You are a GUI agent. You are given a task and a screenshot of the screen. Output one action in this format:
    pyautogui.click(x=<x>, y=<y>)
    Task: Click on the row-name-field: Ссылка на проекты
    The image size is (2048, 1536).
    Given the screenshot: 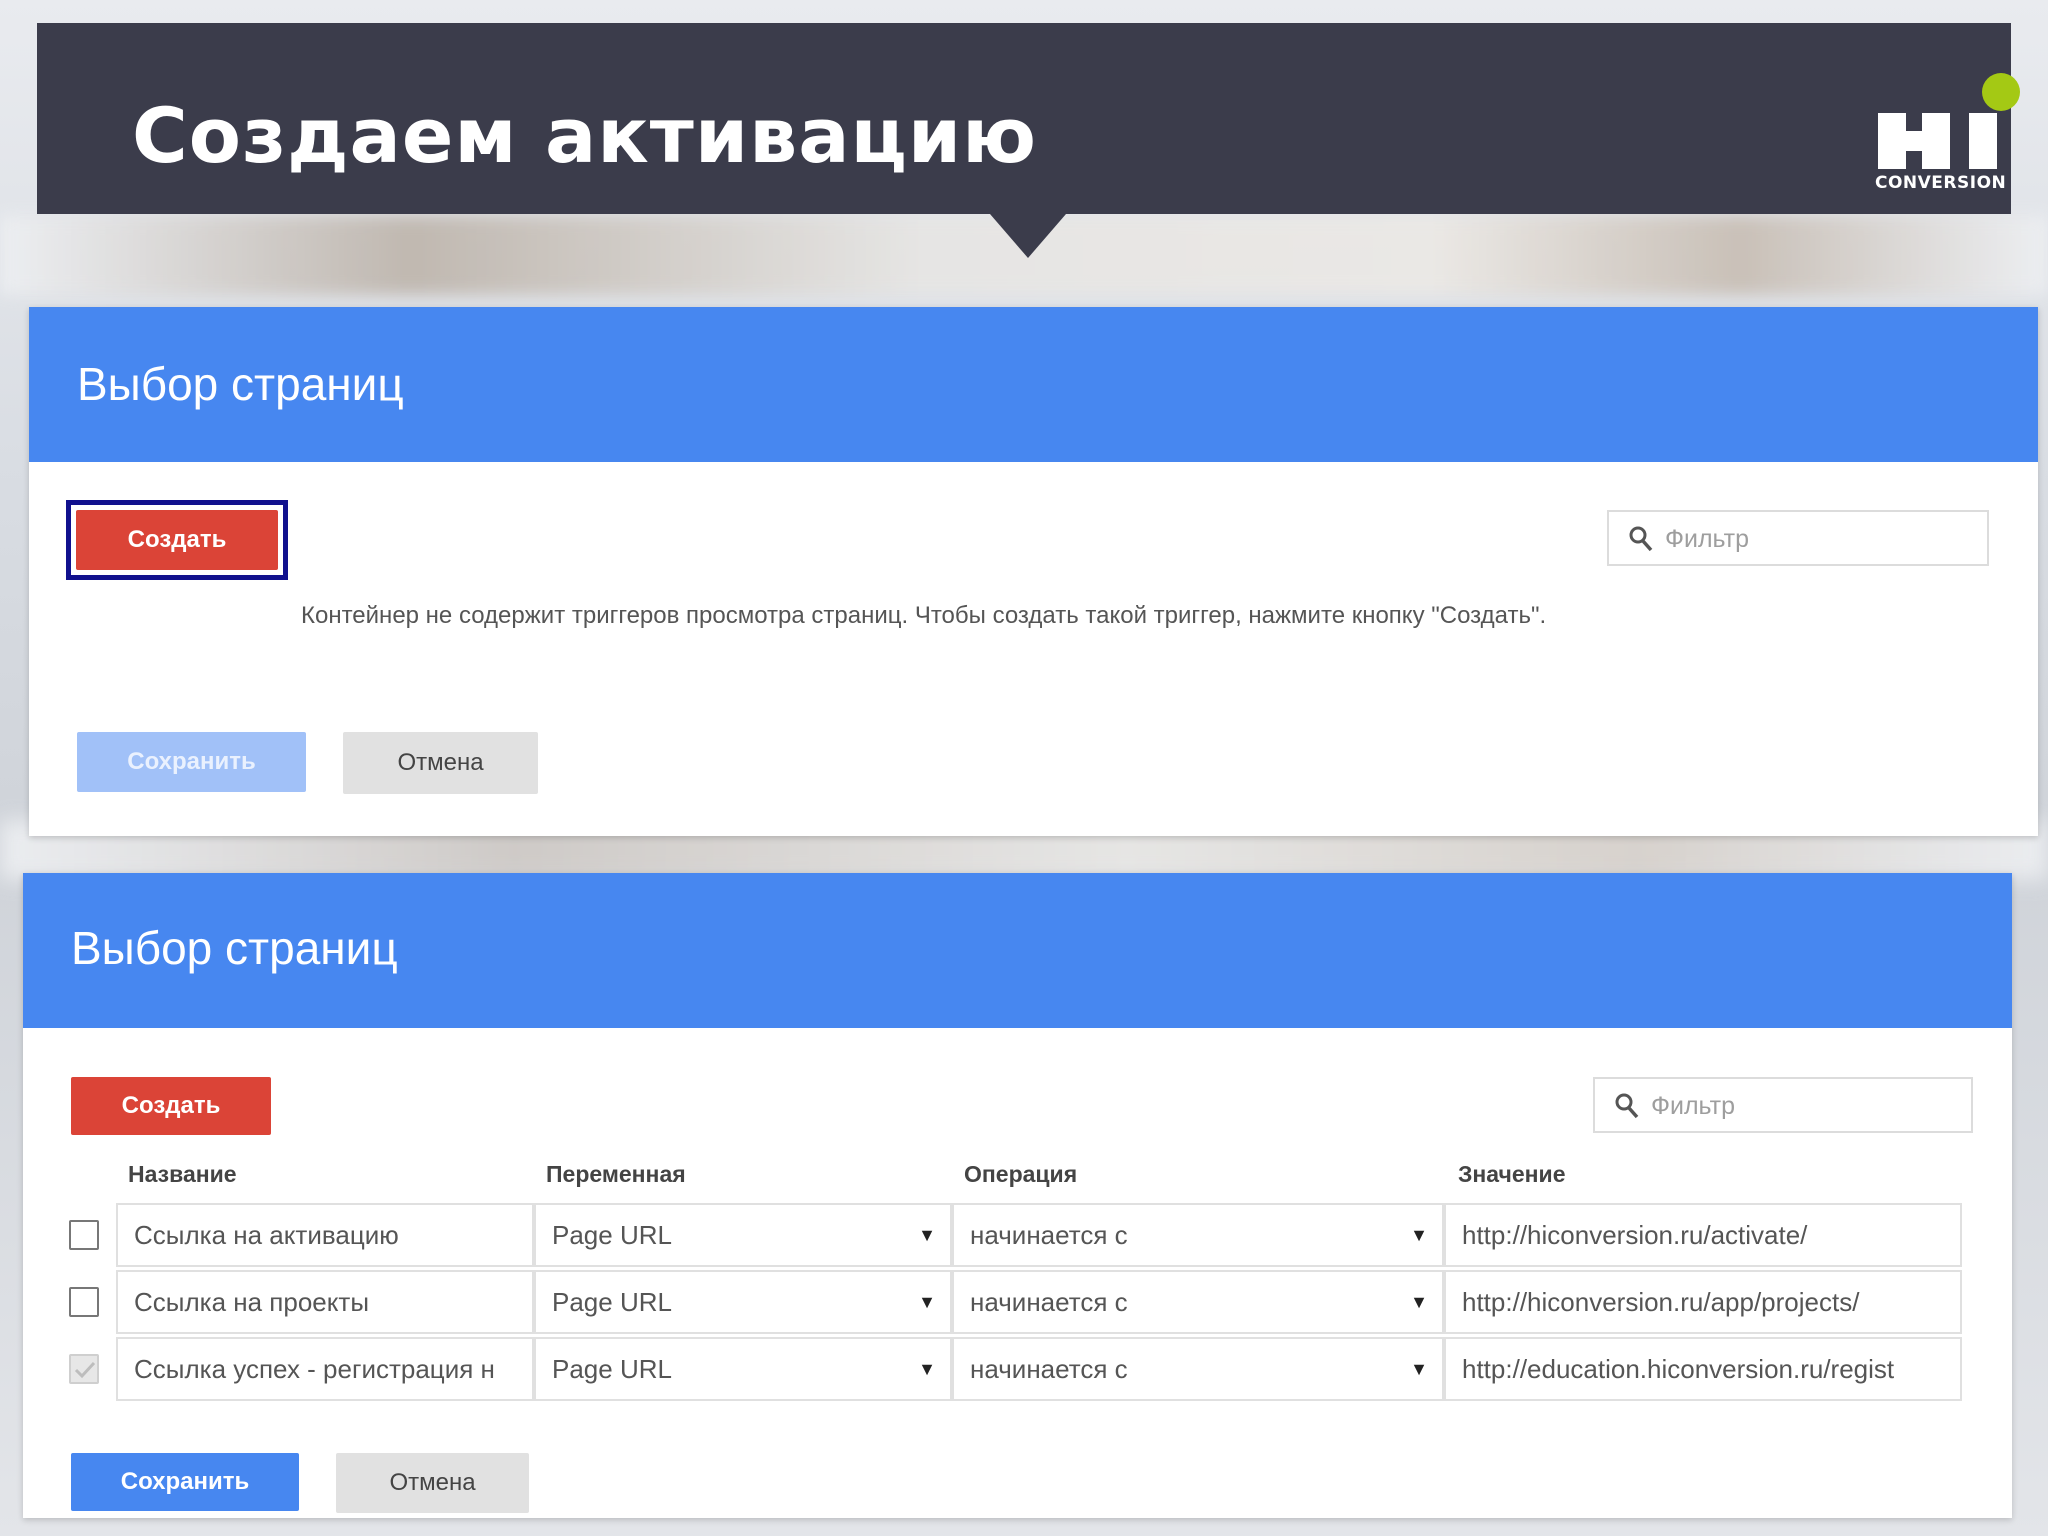 What is the action you would take?
    pyautogui.click(x=325, y=1302)
    